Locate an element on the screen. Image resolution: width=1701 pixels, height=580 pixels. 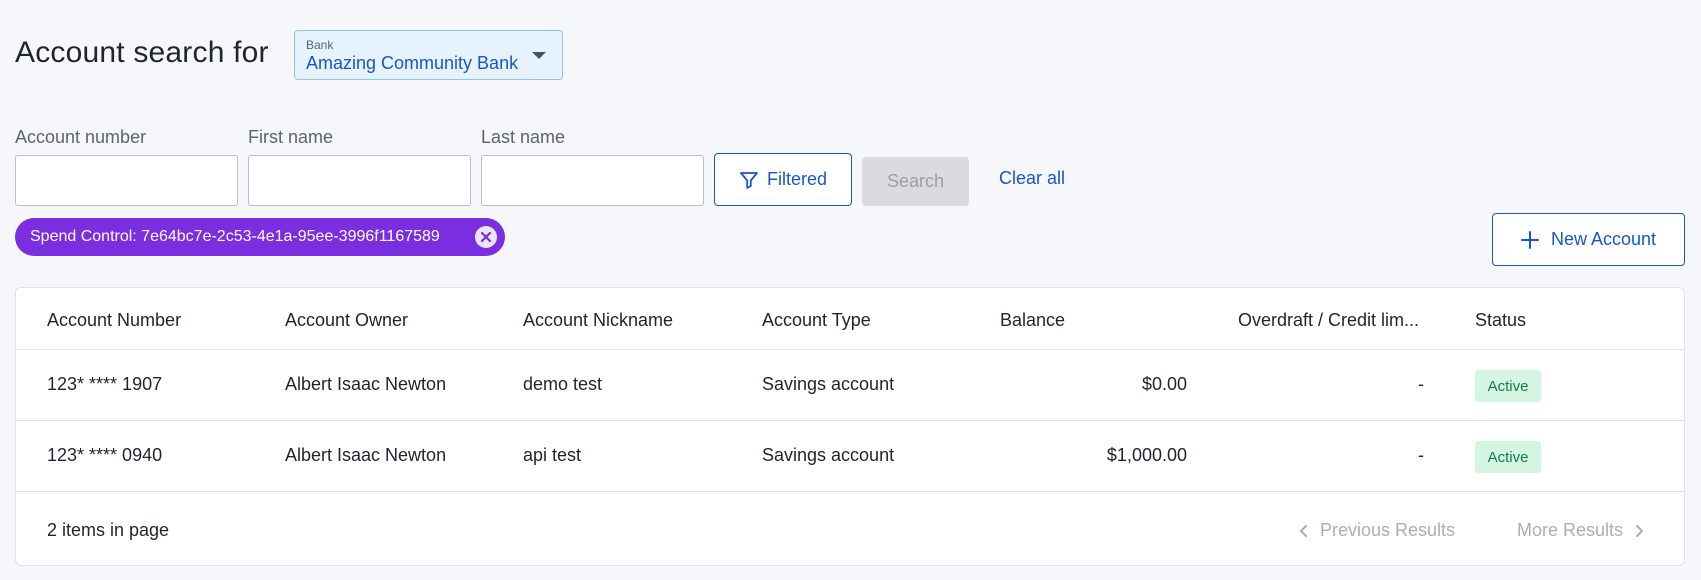
filter-icon is located at coordinates (749, 180).